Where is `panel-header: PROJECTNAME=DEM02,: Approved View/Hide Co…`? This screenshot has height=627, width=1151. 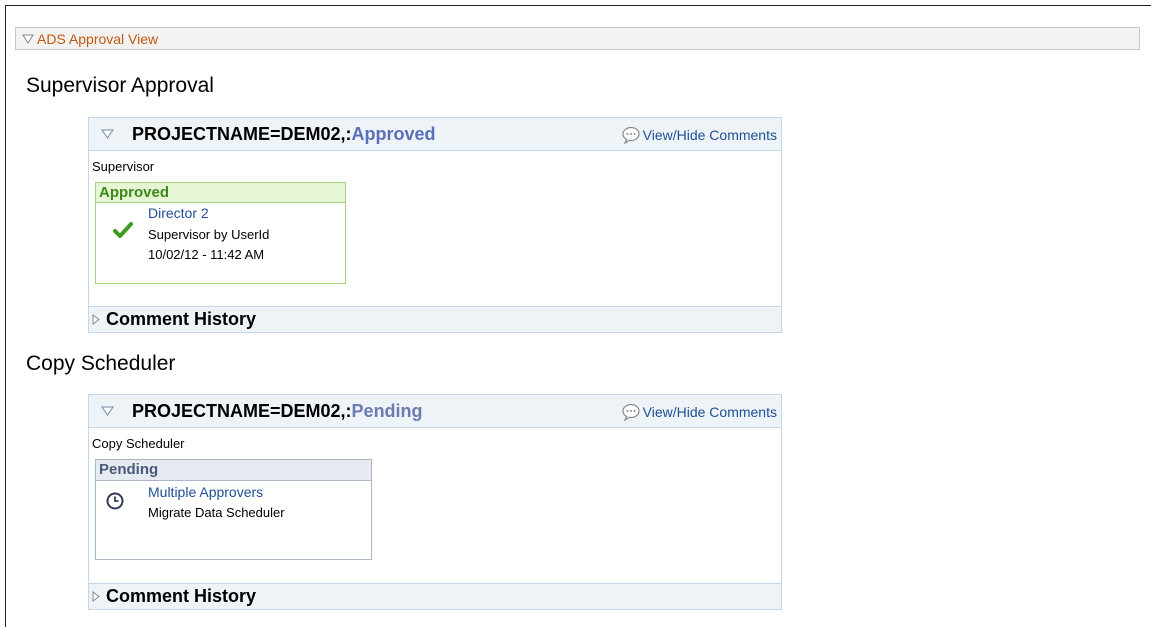
panel-header: PROJECTNAME=DEM02,: Approved View/Hide Co… is located at coordinates (435, 134).